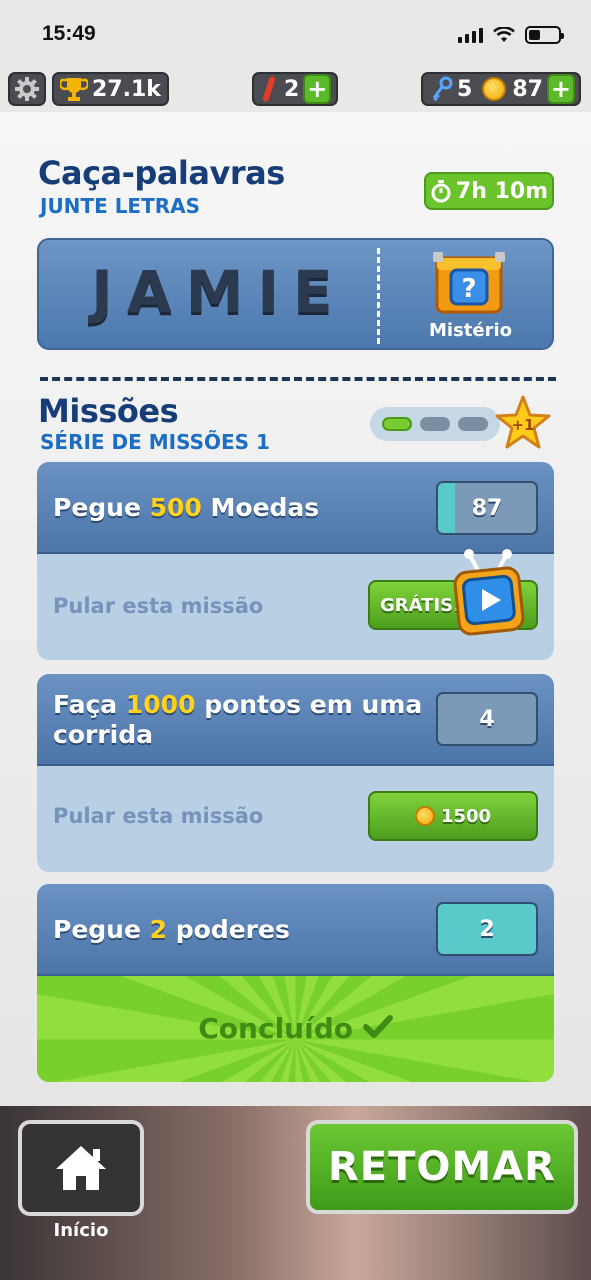 Image resolution: width=591 pixels, height=1280 pixels. I want to click on skip-mission-label-1: Pular esta missão, so click(158, 606).